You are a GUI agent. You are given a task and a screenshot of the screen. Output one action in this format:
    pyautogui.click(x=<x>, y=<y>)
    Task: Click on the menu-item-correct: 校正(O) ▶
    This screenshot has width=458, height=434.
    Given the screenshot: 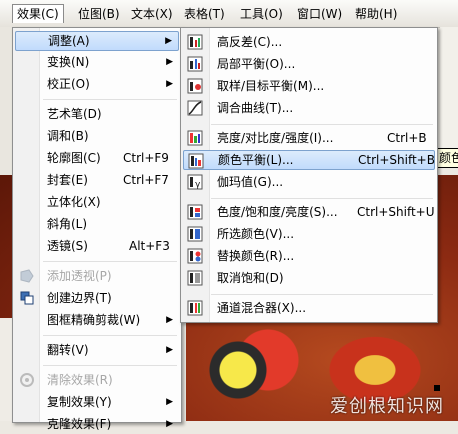 What is the action you would take?
    pyautogui.click(x=97, y=84)
    